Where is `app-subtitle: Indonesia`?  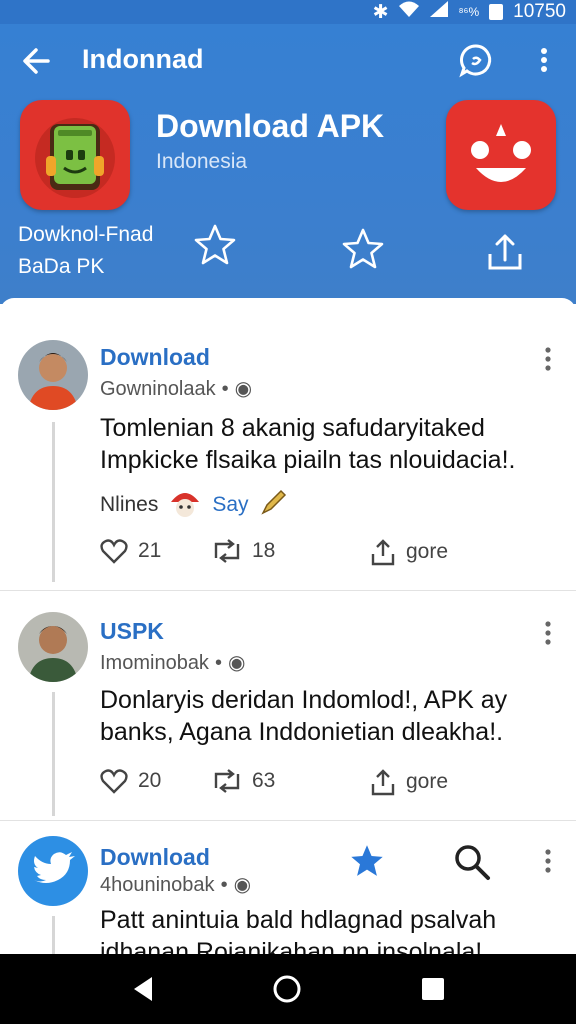
app-subtitle: Indonesia is located at coordinates (202, 161).